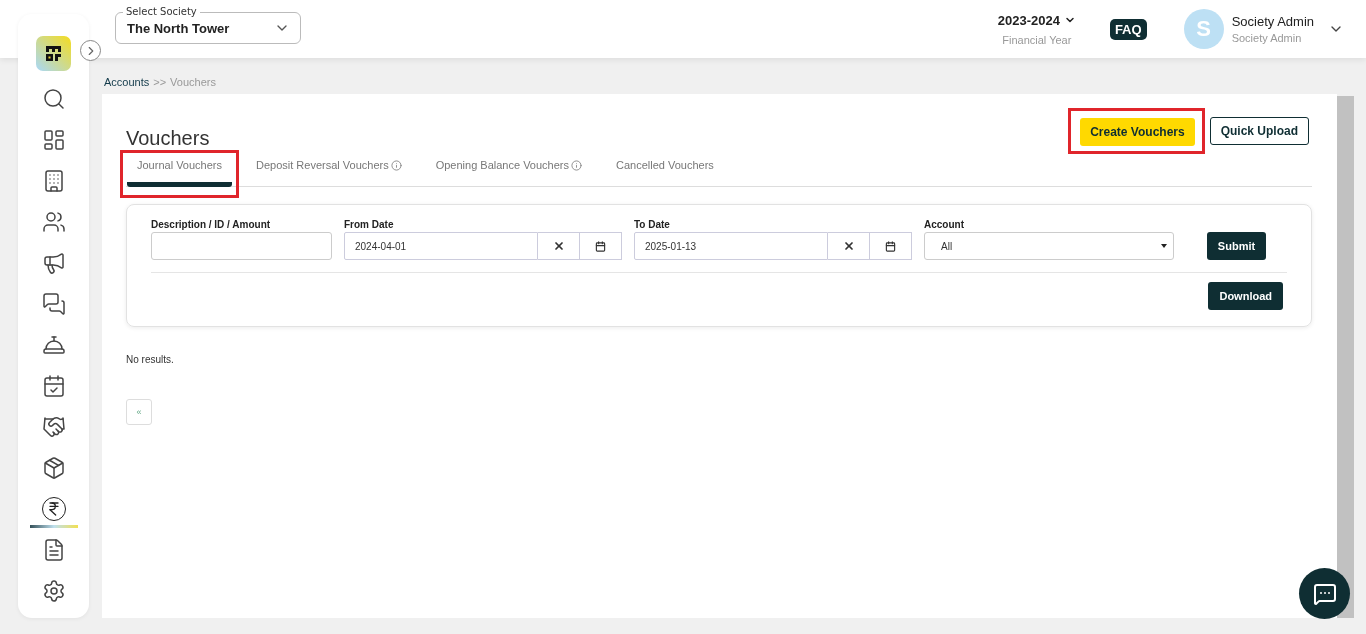 This screenshot has height=634, width=1366. I want to click on account-select: All, so click(1049, 246).